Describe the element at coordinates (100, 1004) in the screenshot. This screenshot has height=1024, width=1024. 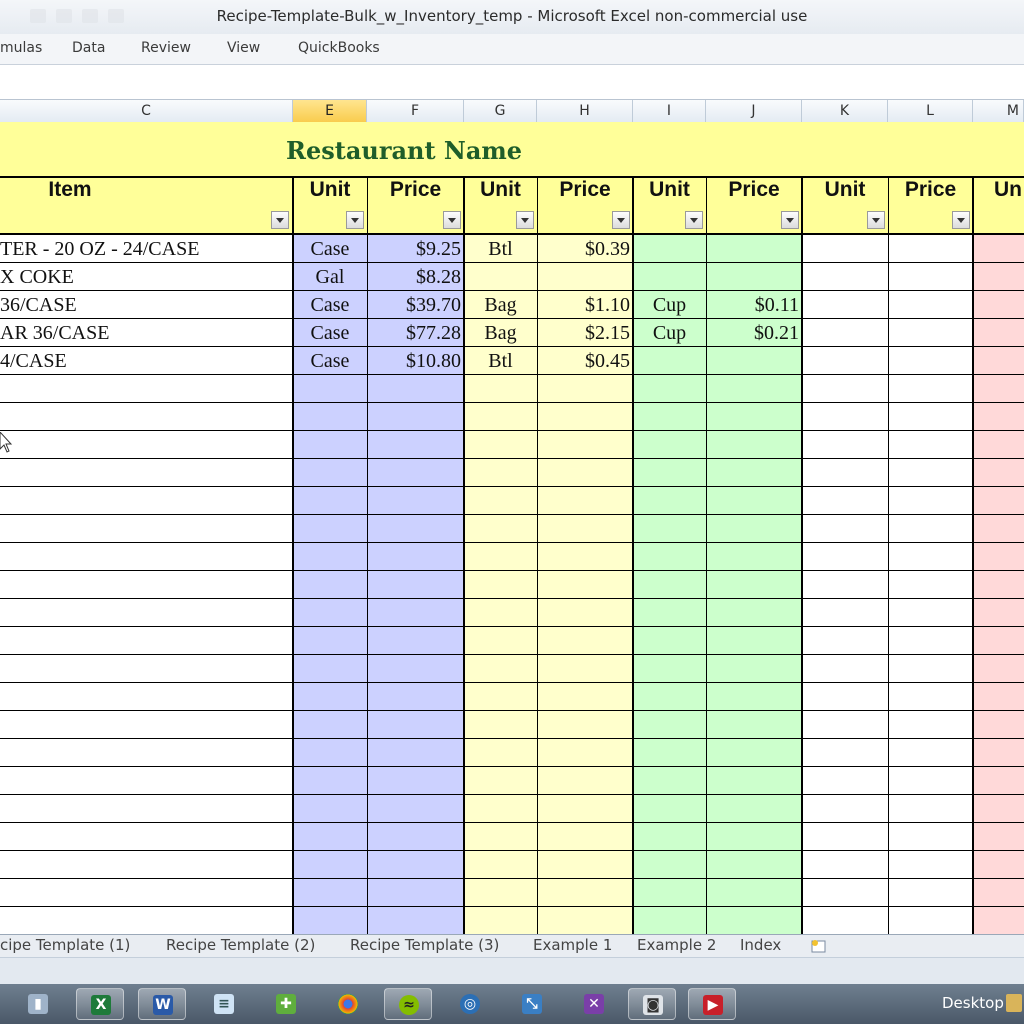
I see `excel-icon: X` at that location.